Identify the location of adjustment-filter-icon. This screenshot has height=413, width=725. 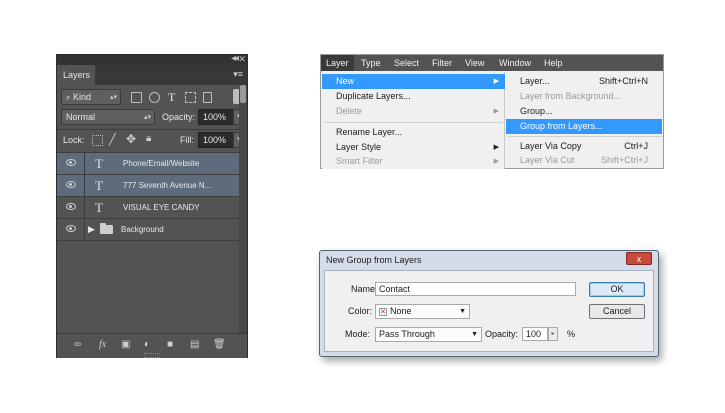
(154, 97).